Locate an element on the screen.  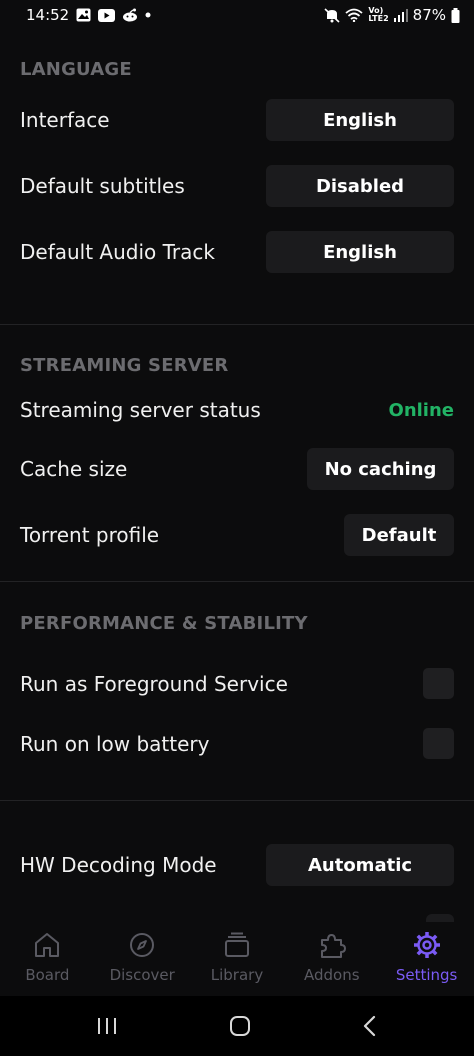
cache-size-label: Cache size is located at coordinates (74, 469).